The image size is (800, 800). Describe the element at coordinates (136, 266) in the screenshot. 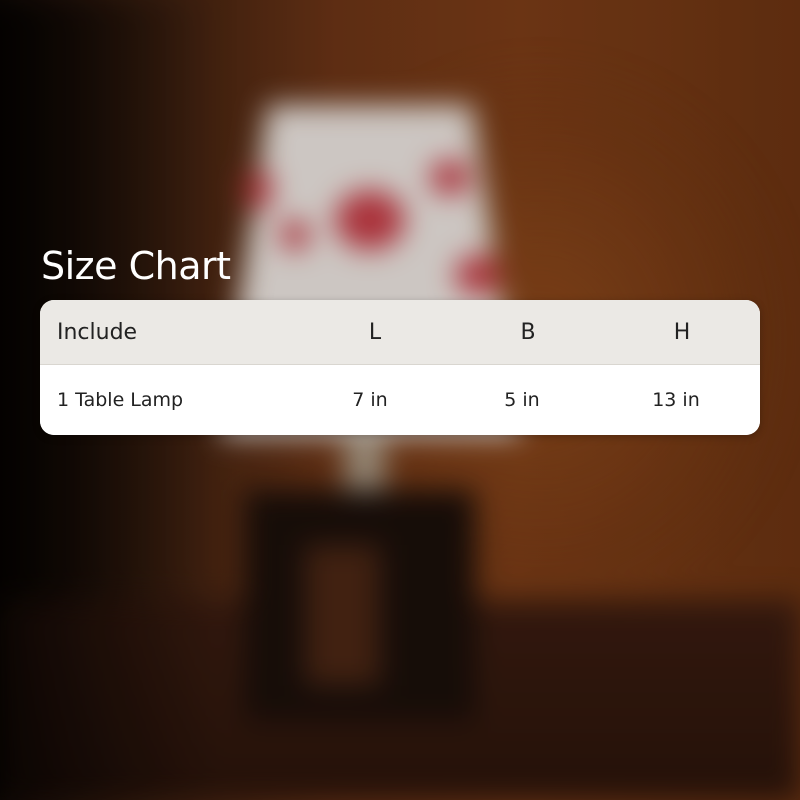

I see `size-chart-title: Size Chart` at that location.